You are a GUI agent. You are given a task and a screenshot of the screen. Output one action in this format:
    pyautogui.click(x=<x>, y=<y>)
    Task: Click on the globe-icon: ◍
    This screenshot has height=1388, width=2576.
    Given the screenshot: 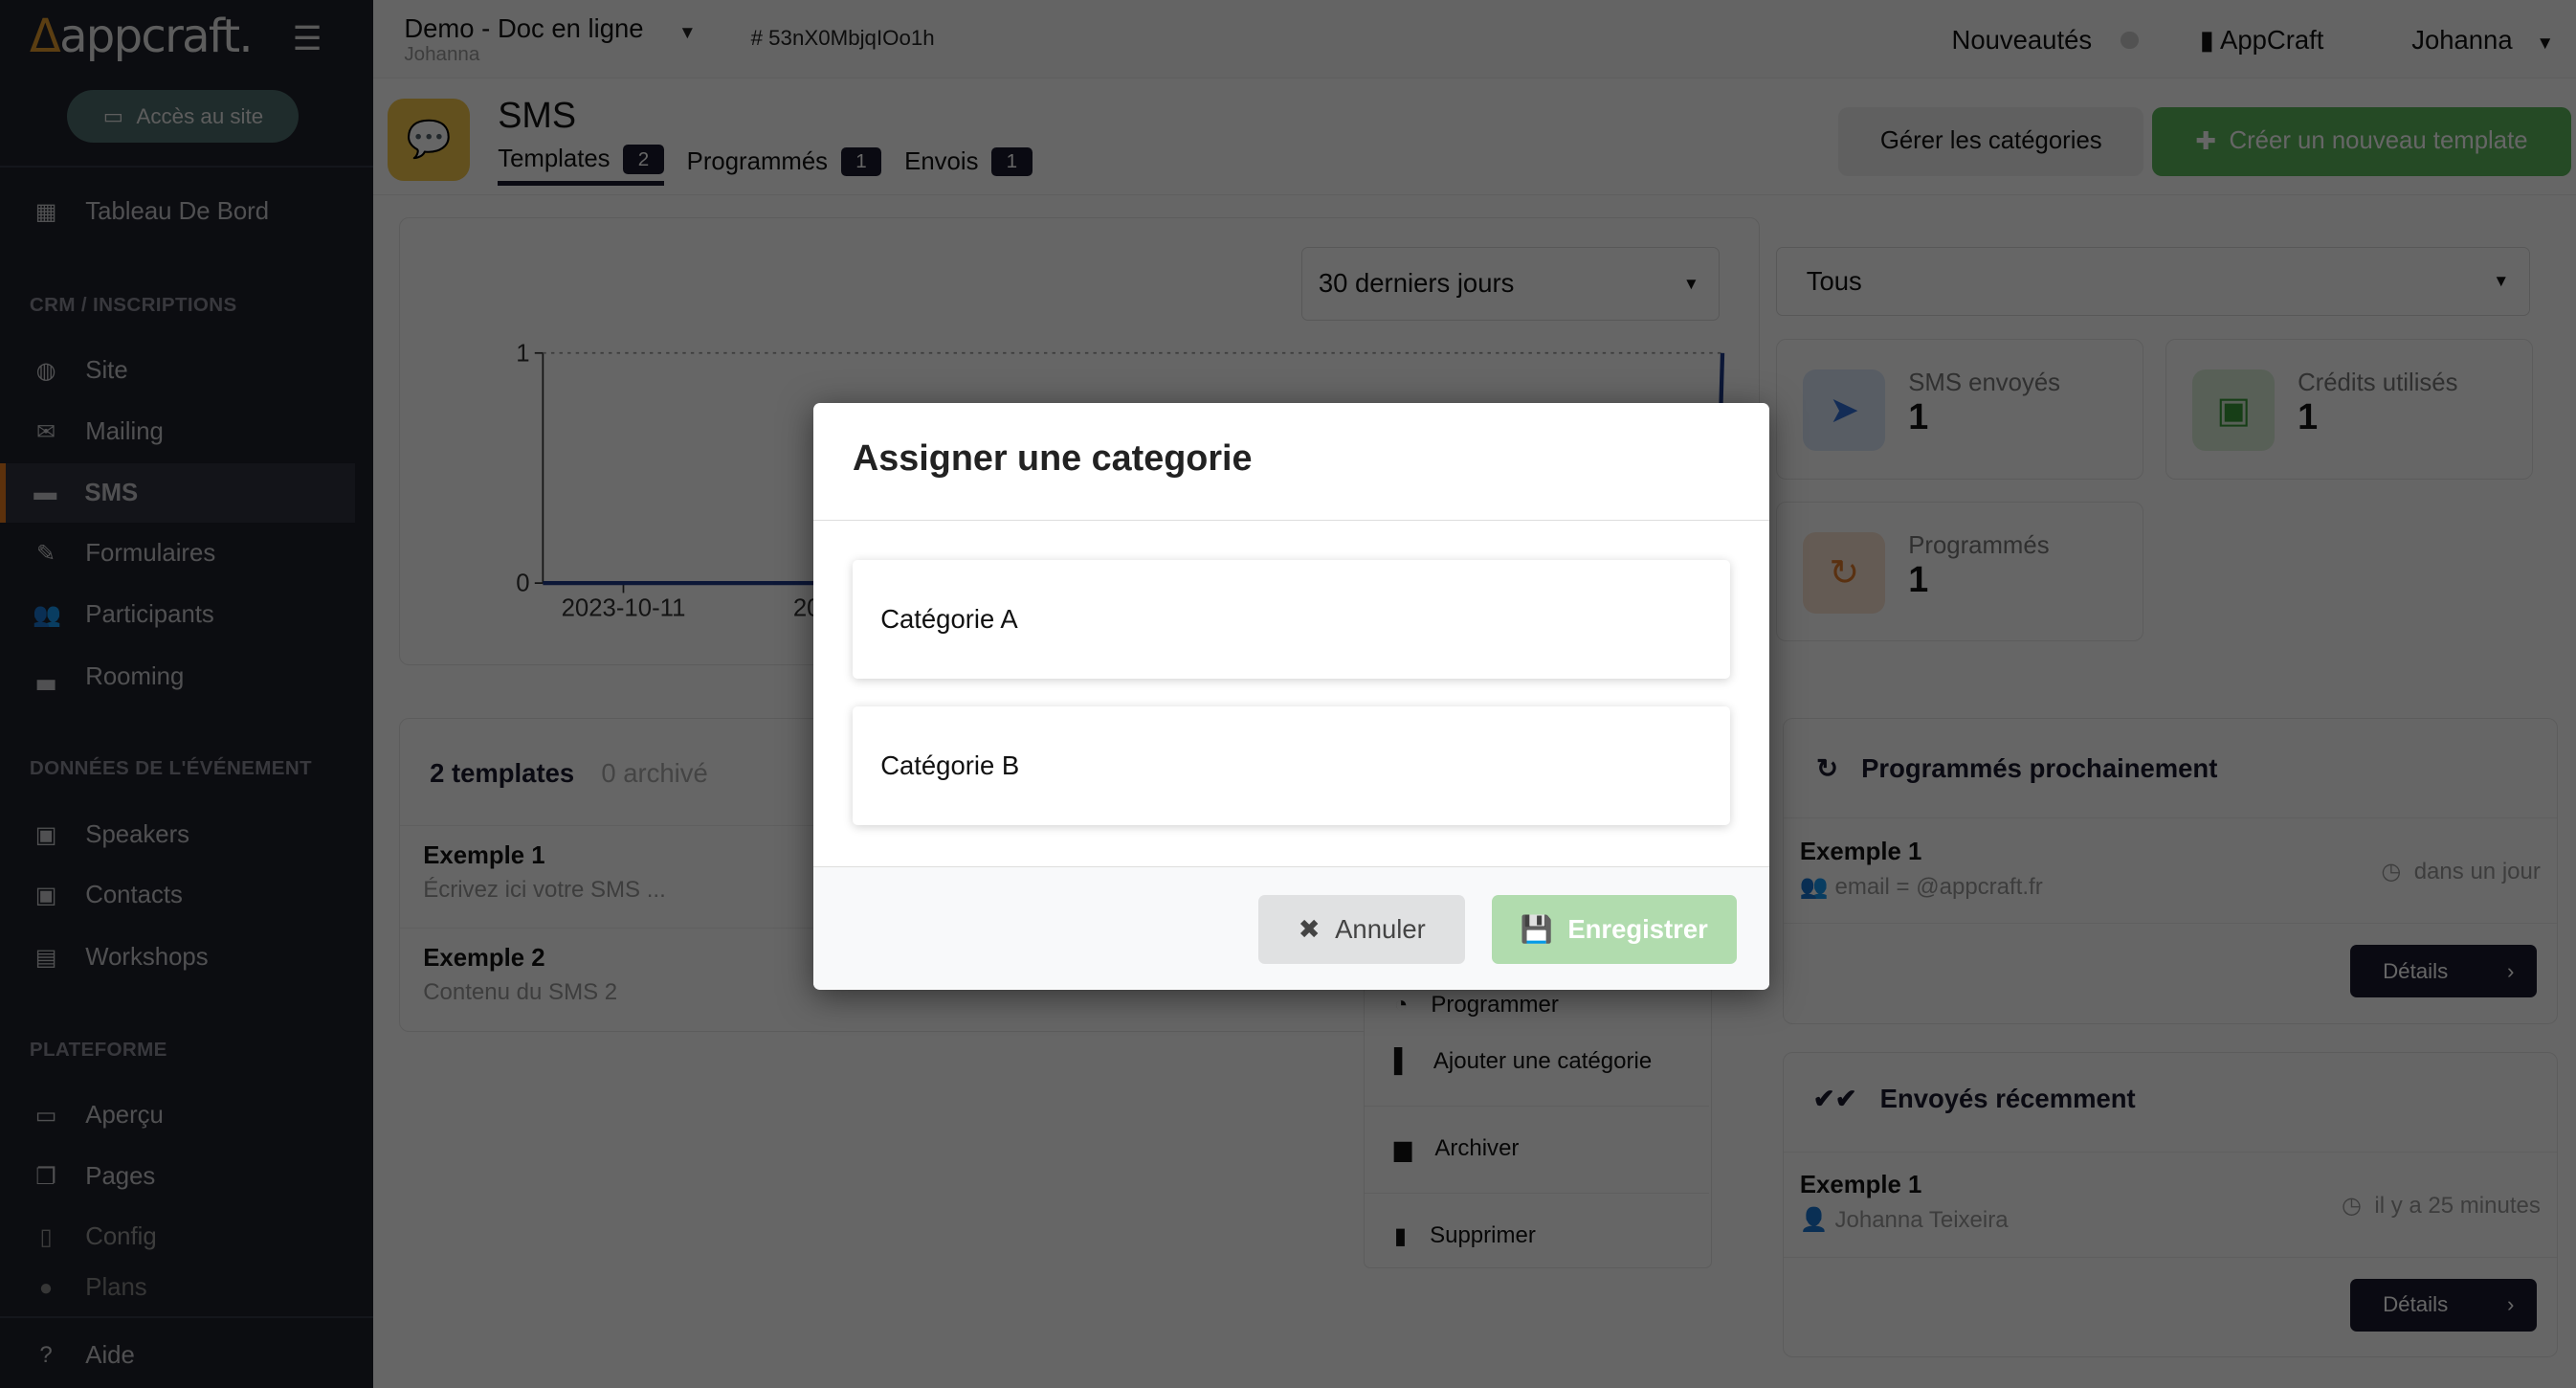 What is the action you would take?
    pyautogui.click(x=45, y=371)
    